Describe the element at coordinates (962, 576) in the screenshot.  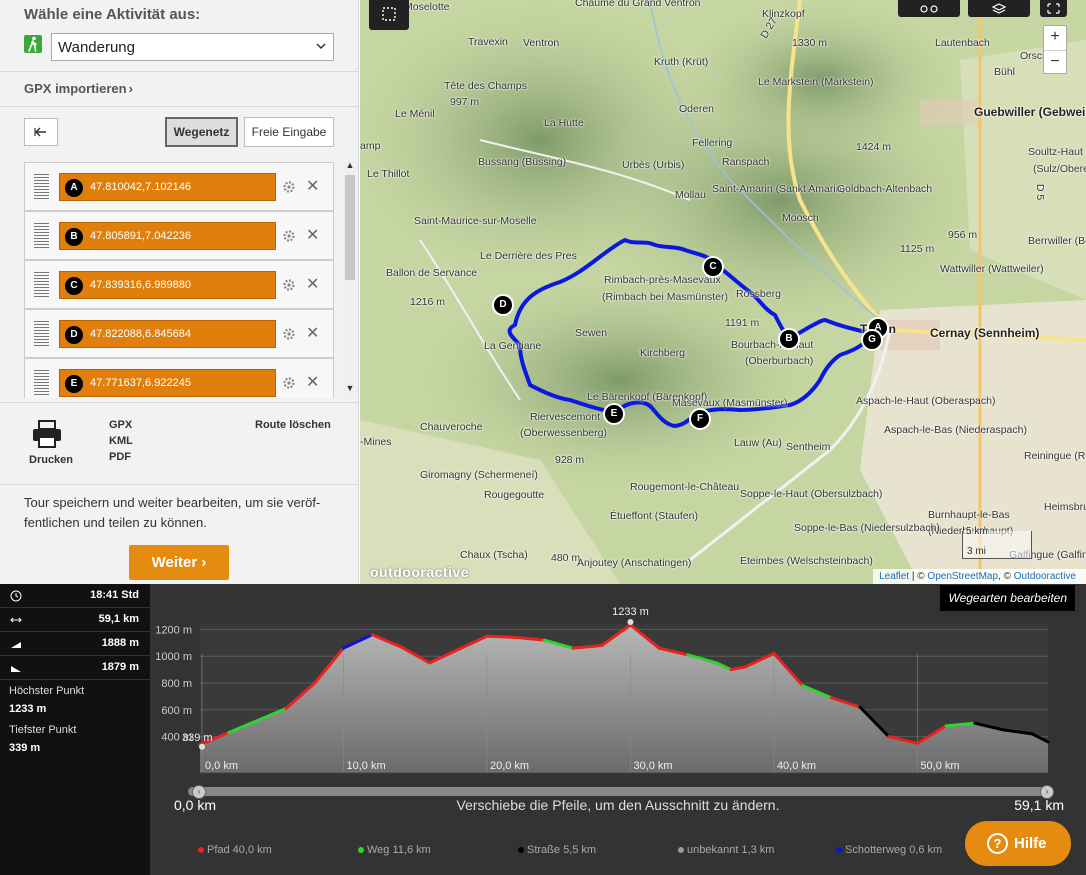
I see `osm-link: OpenStreetMap` at that location.